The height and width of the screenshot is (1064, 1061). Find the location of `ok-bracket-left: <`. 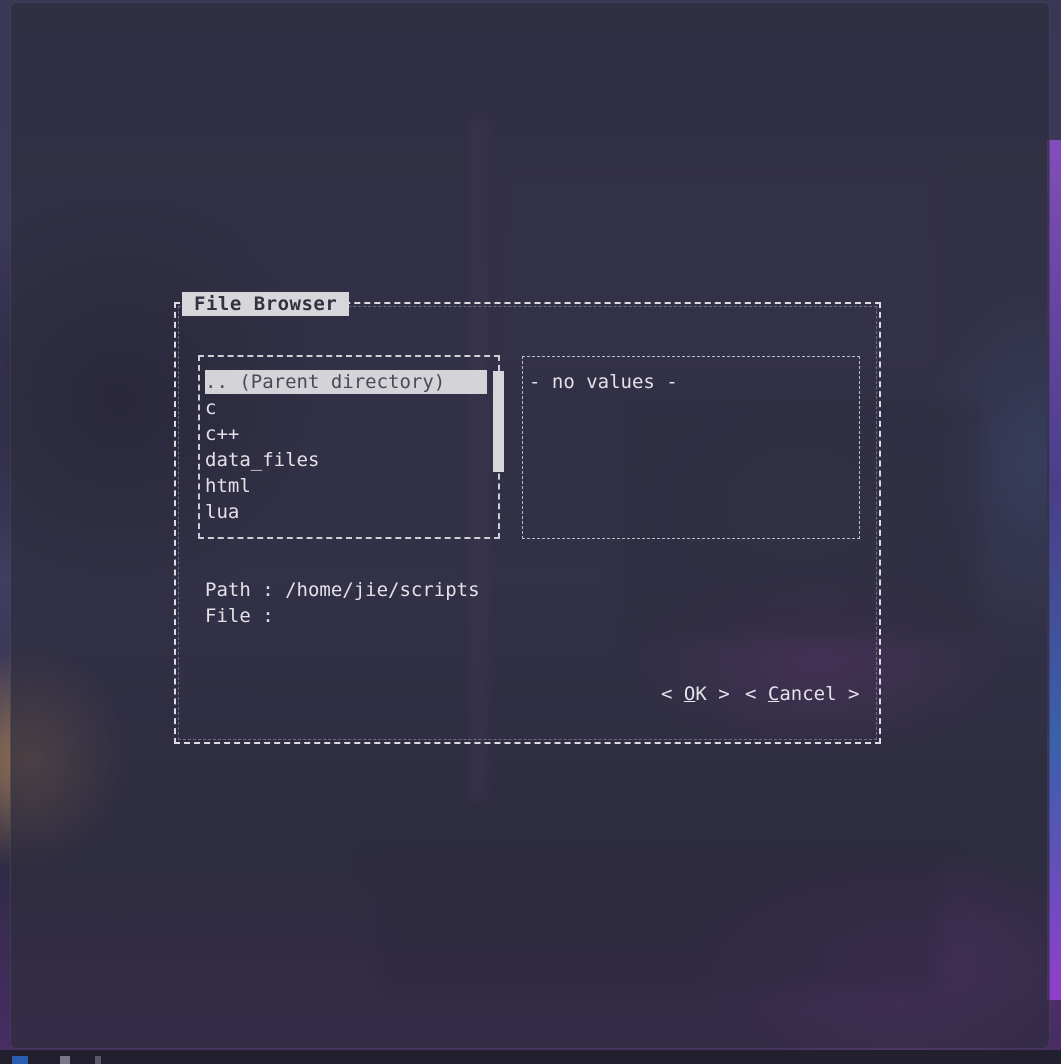

ok-bracket-left: < is located at coordinates (672, 694).